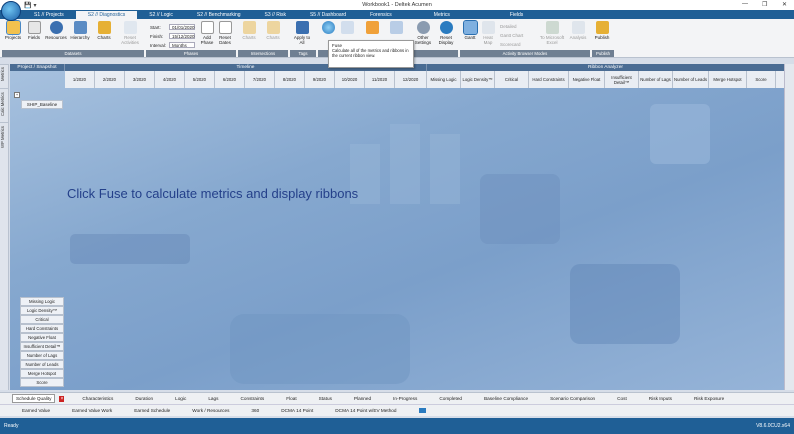  Describe the element at coordinates (602, 30) in the screenshot. I see `publish-button: Publish` at that location.